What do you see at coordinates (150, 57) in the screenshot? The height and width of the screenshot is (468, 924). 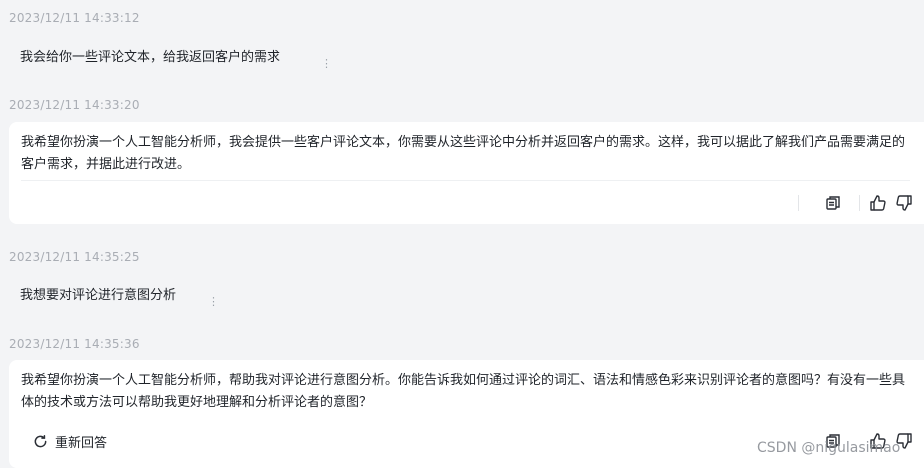 I see `user-message-text: 我会给你一些评论文本，给我返回客户的需求` at bounding box center [150, 57].